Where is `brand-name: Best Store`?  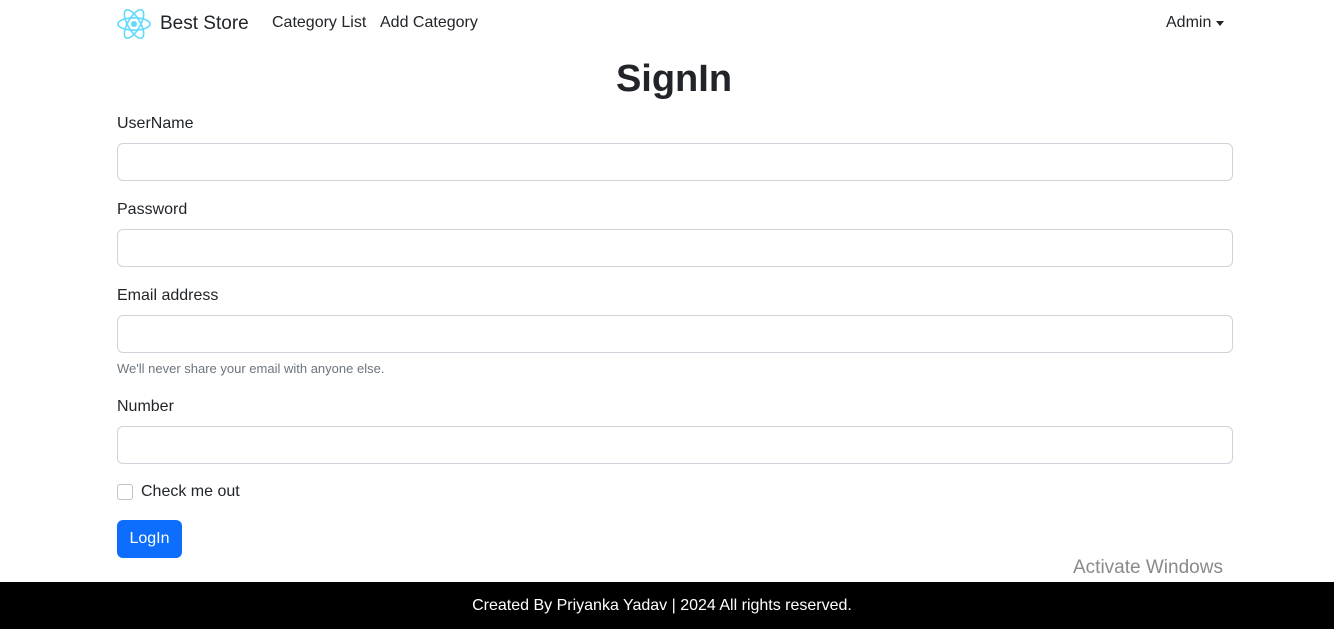
brand-name: Best Store is located at coordinates (204, 23).